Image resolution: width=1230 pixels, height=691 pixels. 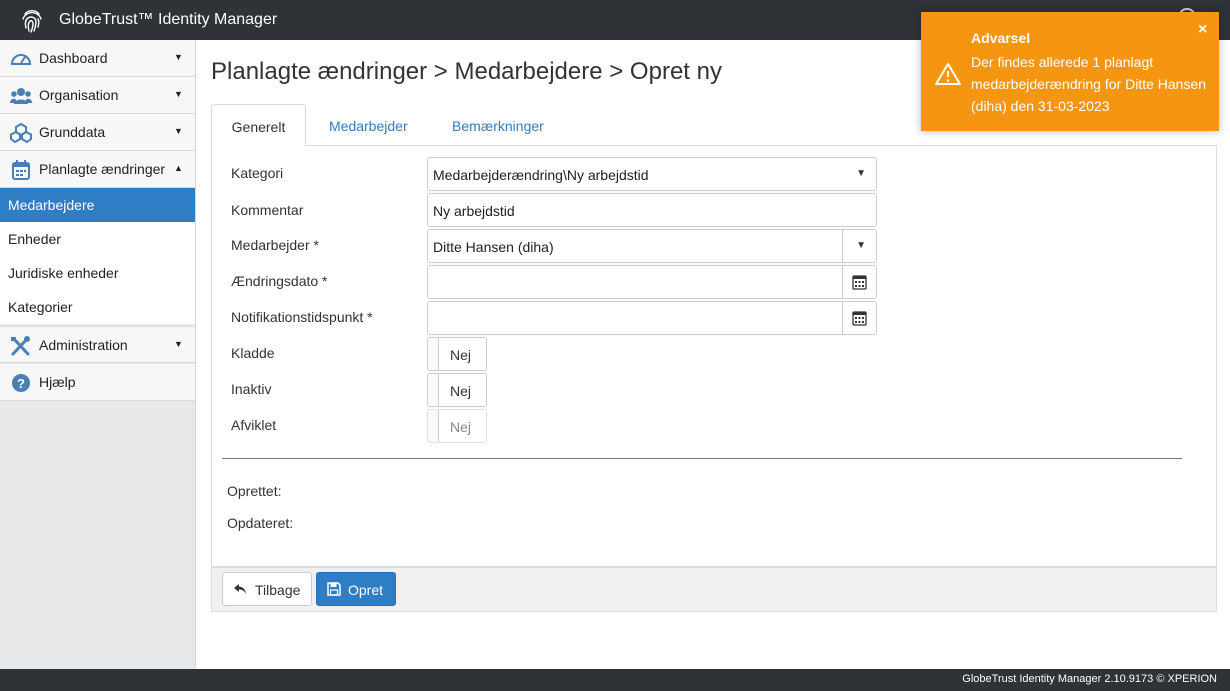 I want to click on oprettet-label: Oprettet:, so click(x=254, y=491).